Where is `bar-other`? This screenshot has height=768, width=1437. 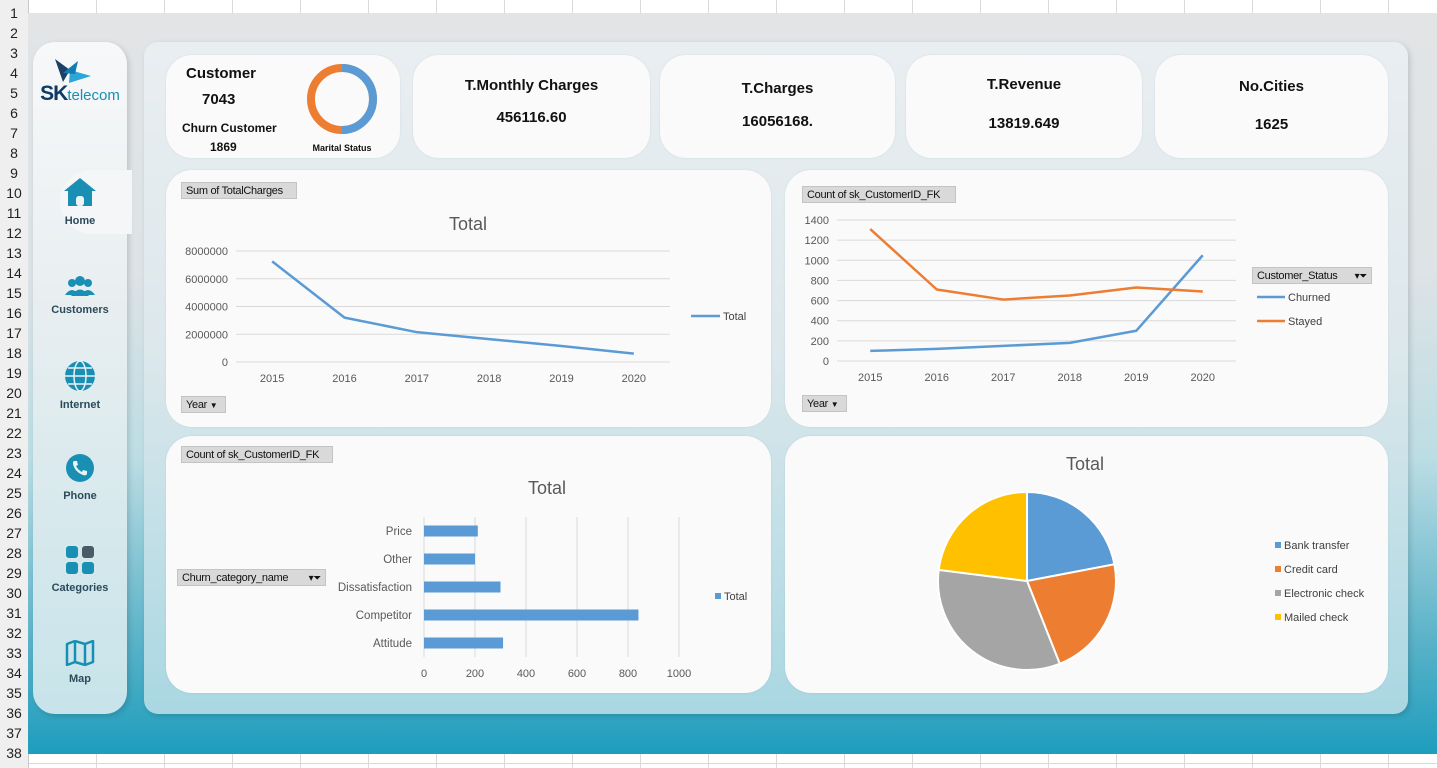
bar-other is located at coordinates (449, 559).